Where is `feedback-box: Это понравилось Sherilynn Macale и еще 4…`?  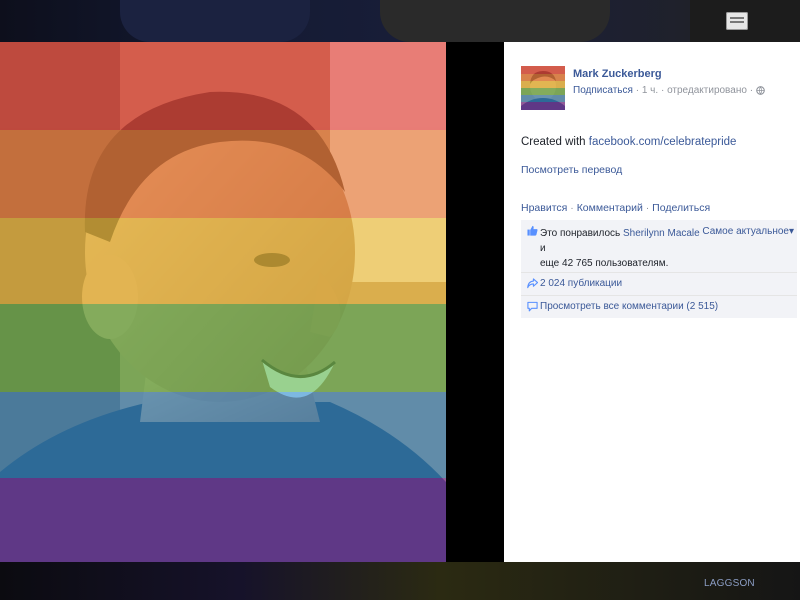
feedback-box: Это понравилось Sherilynn Macale и еще 4… is located at coordinates (659, 269).